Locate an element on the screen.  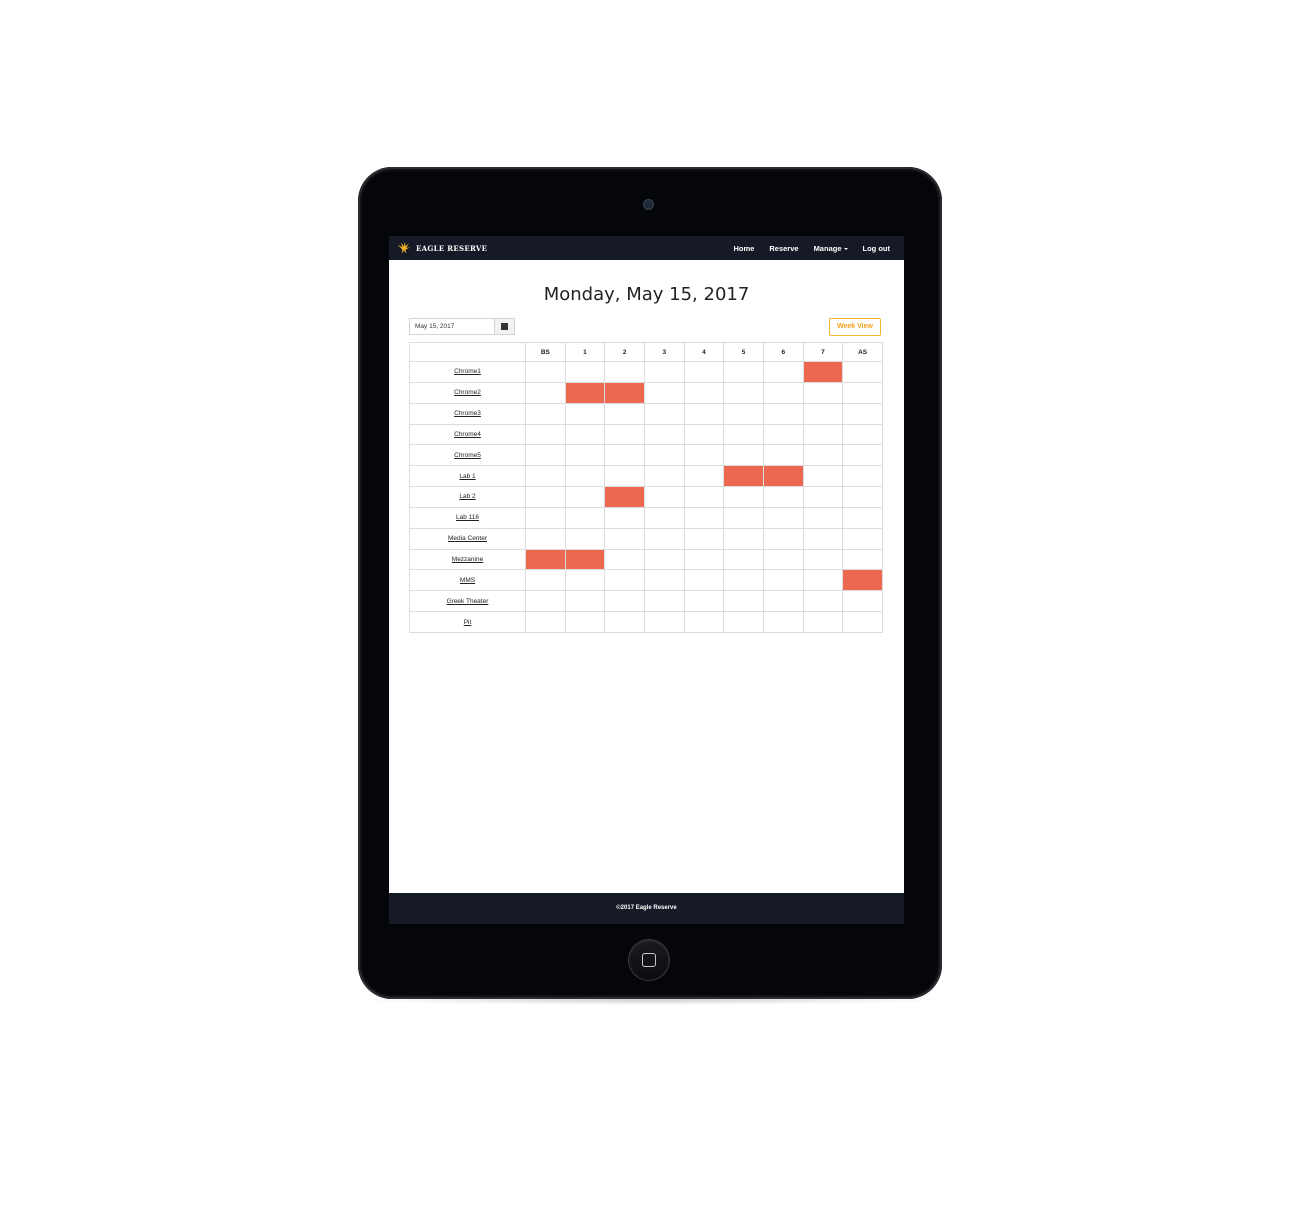
room-link: Chrome4 is located at coordinates (467, 434).